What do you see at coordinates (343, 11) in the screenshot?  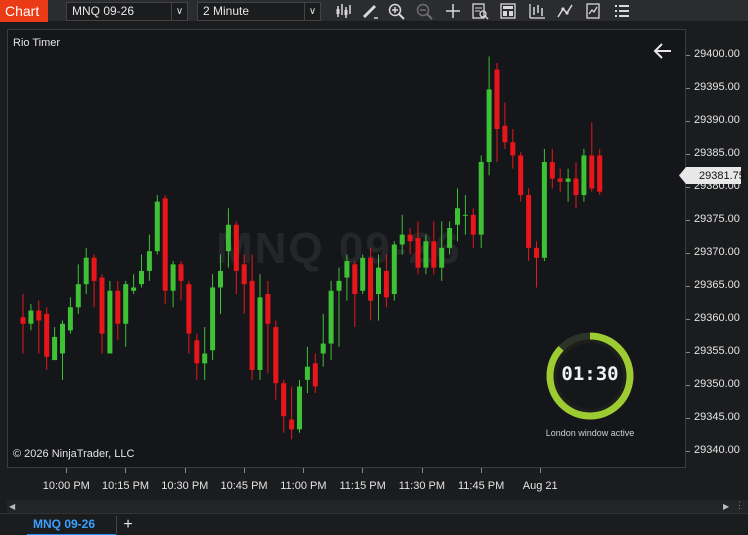 I see `bar-type-icon` at bounding box center [343, 11].